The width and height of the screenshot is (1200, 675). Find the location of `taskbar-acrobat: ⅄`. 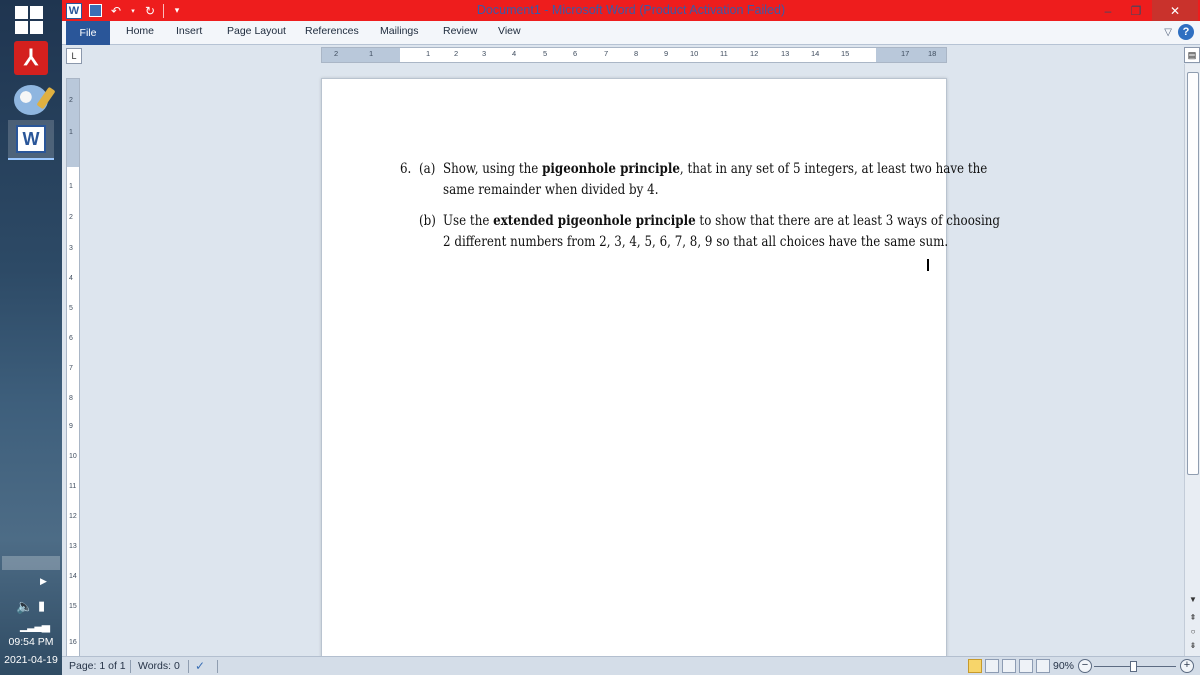

taskbar-acrobat: ⅄ is located at coordinates (31, 58).